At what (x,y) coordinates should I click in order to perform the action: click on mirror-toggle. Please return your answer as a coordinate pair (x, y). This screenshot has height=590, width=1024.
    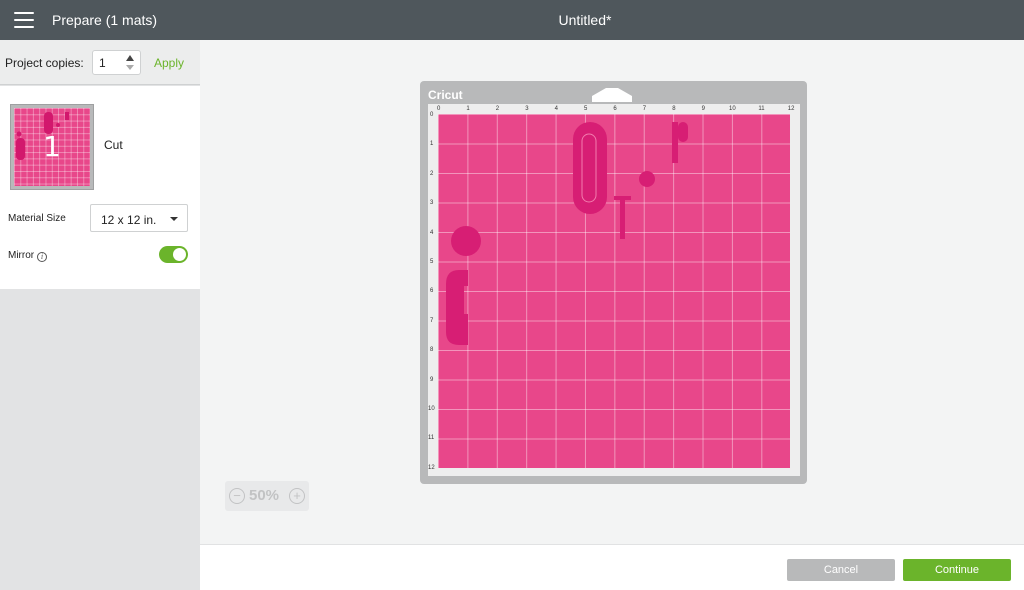
    Looking at the image, I should click on (173, 254).